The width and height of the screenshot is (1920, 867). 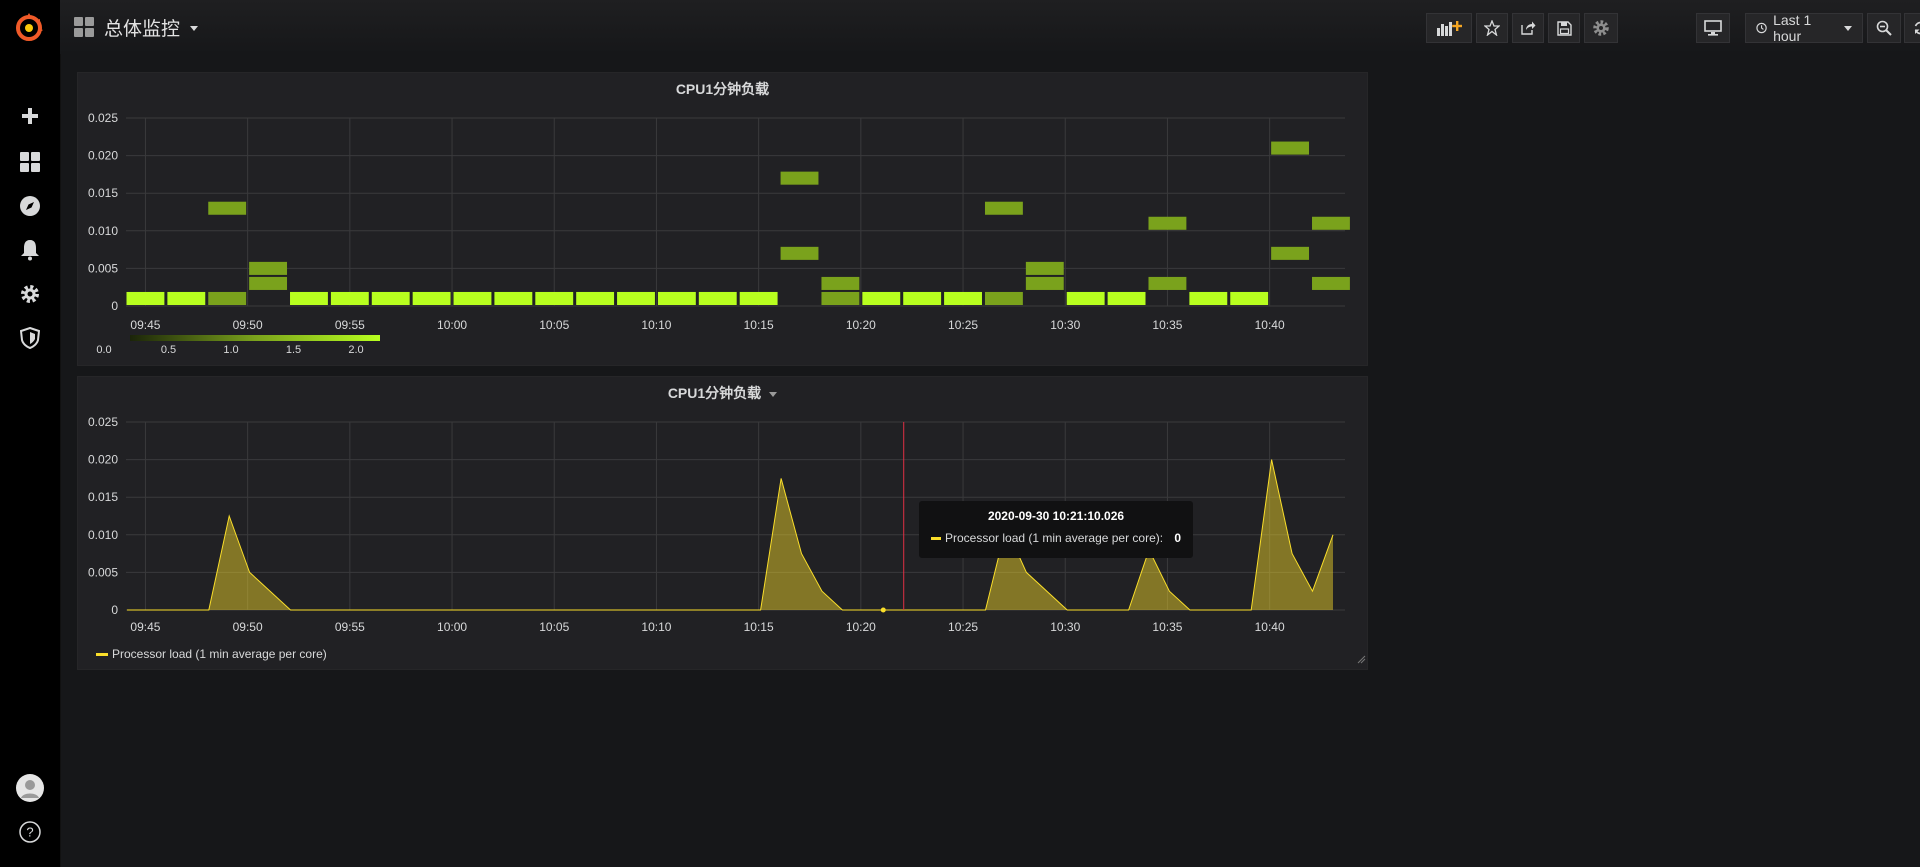 What do you see at coordinates (30, 250) in the screenshot?
I see `bell-icon` at bounding box center [30, 250].